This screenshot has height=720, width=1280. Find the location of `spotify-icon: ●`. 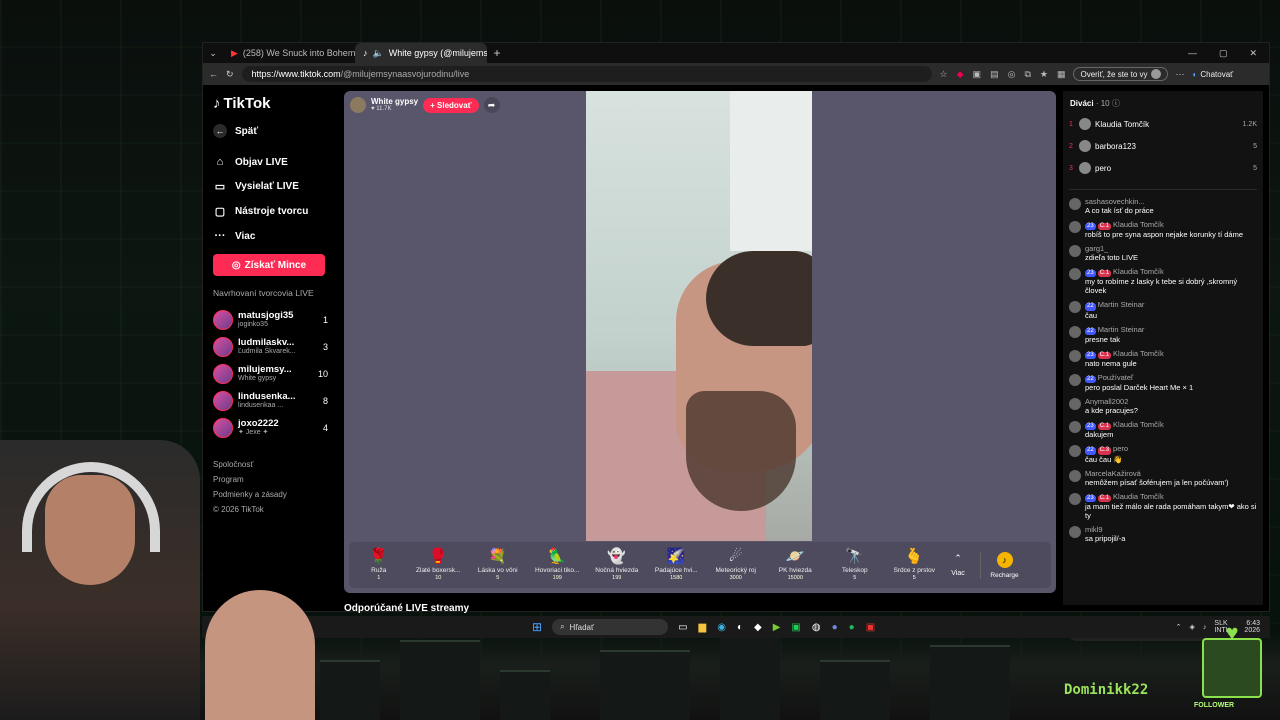

spotify-icon: ● is located at coordinates (852, 627).